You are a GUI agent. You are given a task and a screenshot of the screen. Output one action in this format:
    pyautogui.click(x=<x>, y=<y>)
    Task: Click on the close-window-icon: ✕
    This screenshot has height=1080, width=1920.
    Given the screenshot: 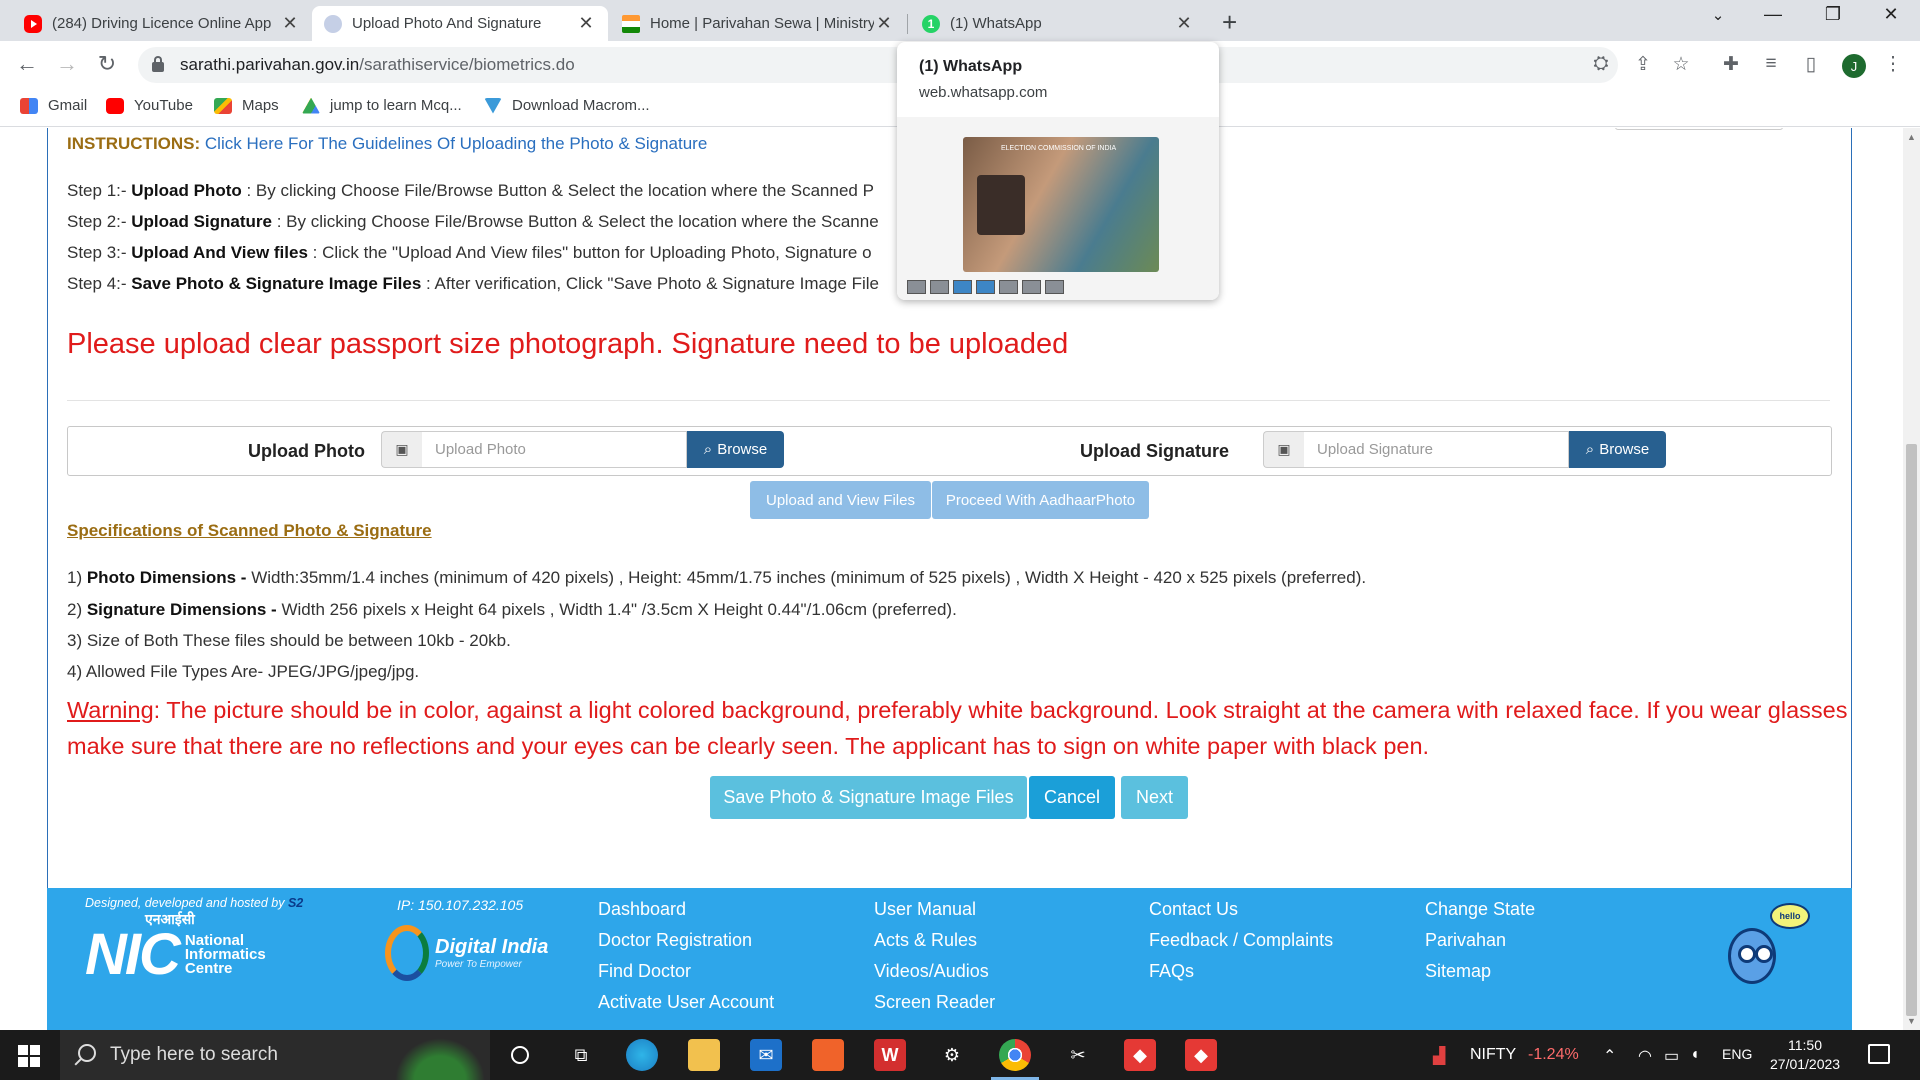 What is the action you would take?
    pyautogui.click(x=1891, y=14)
    